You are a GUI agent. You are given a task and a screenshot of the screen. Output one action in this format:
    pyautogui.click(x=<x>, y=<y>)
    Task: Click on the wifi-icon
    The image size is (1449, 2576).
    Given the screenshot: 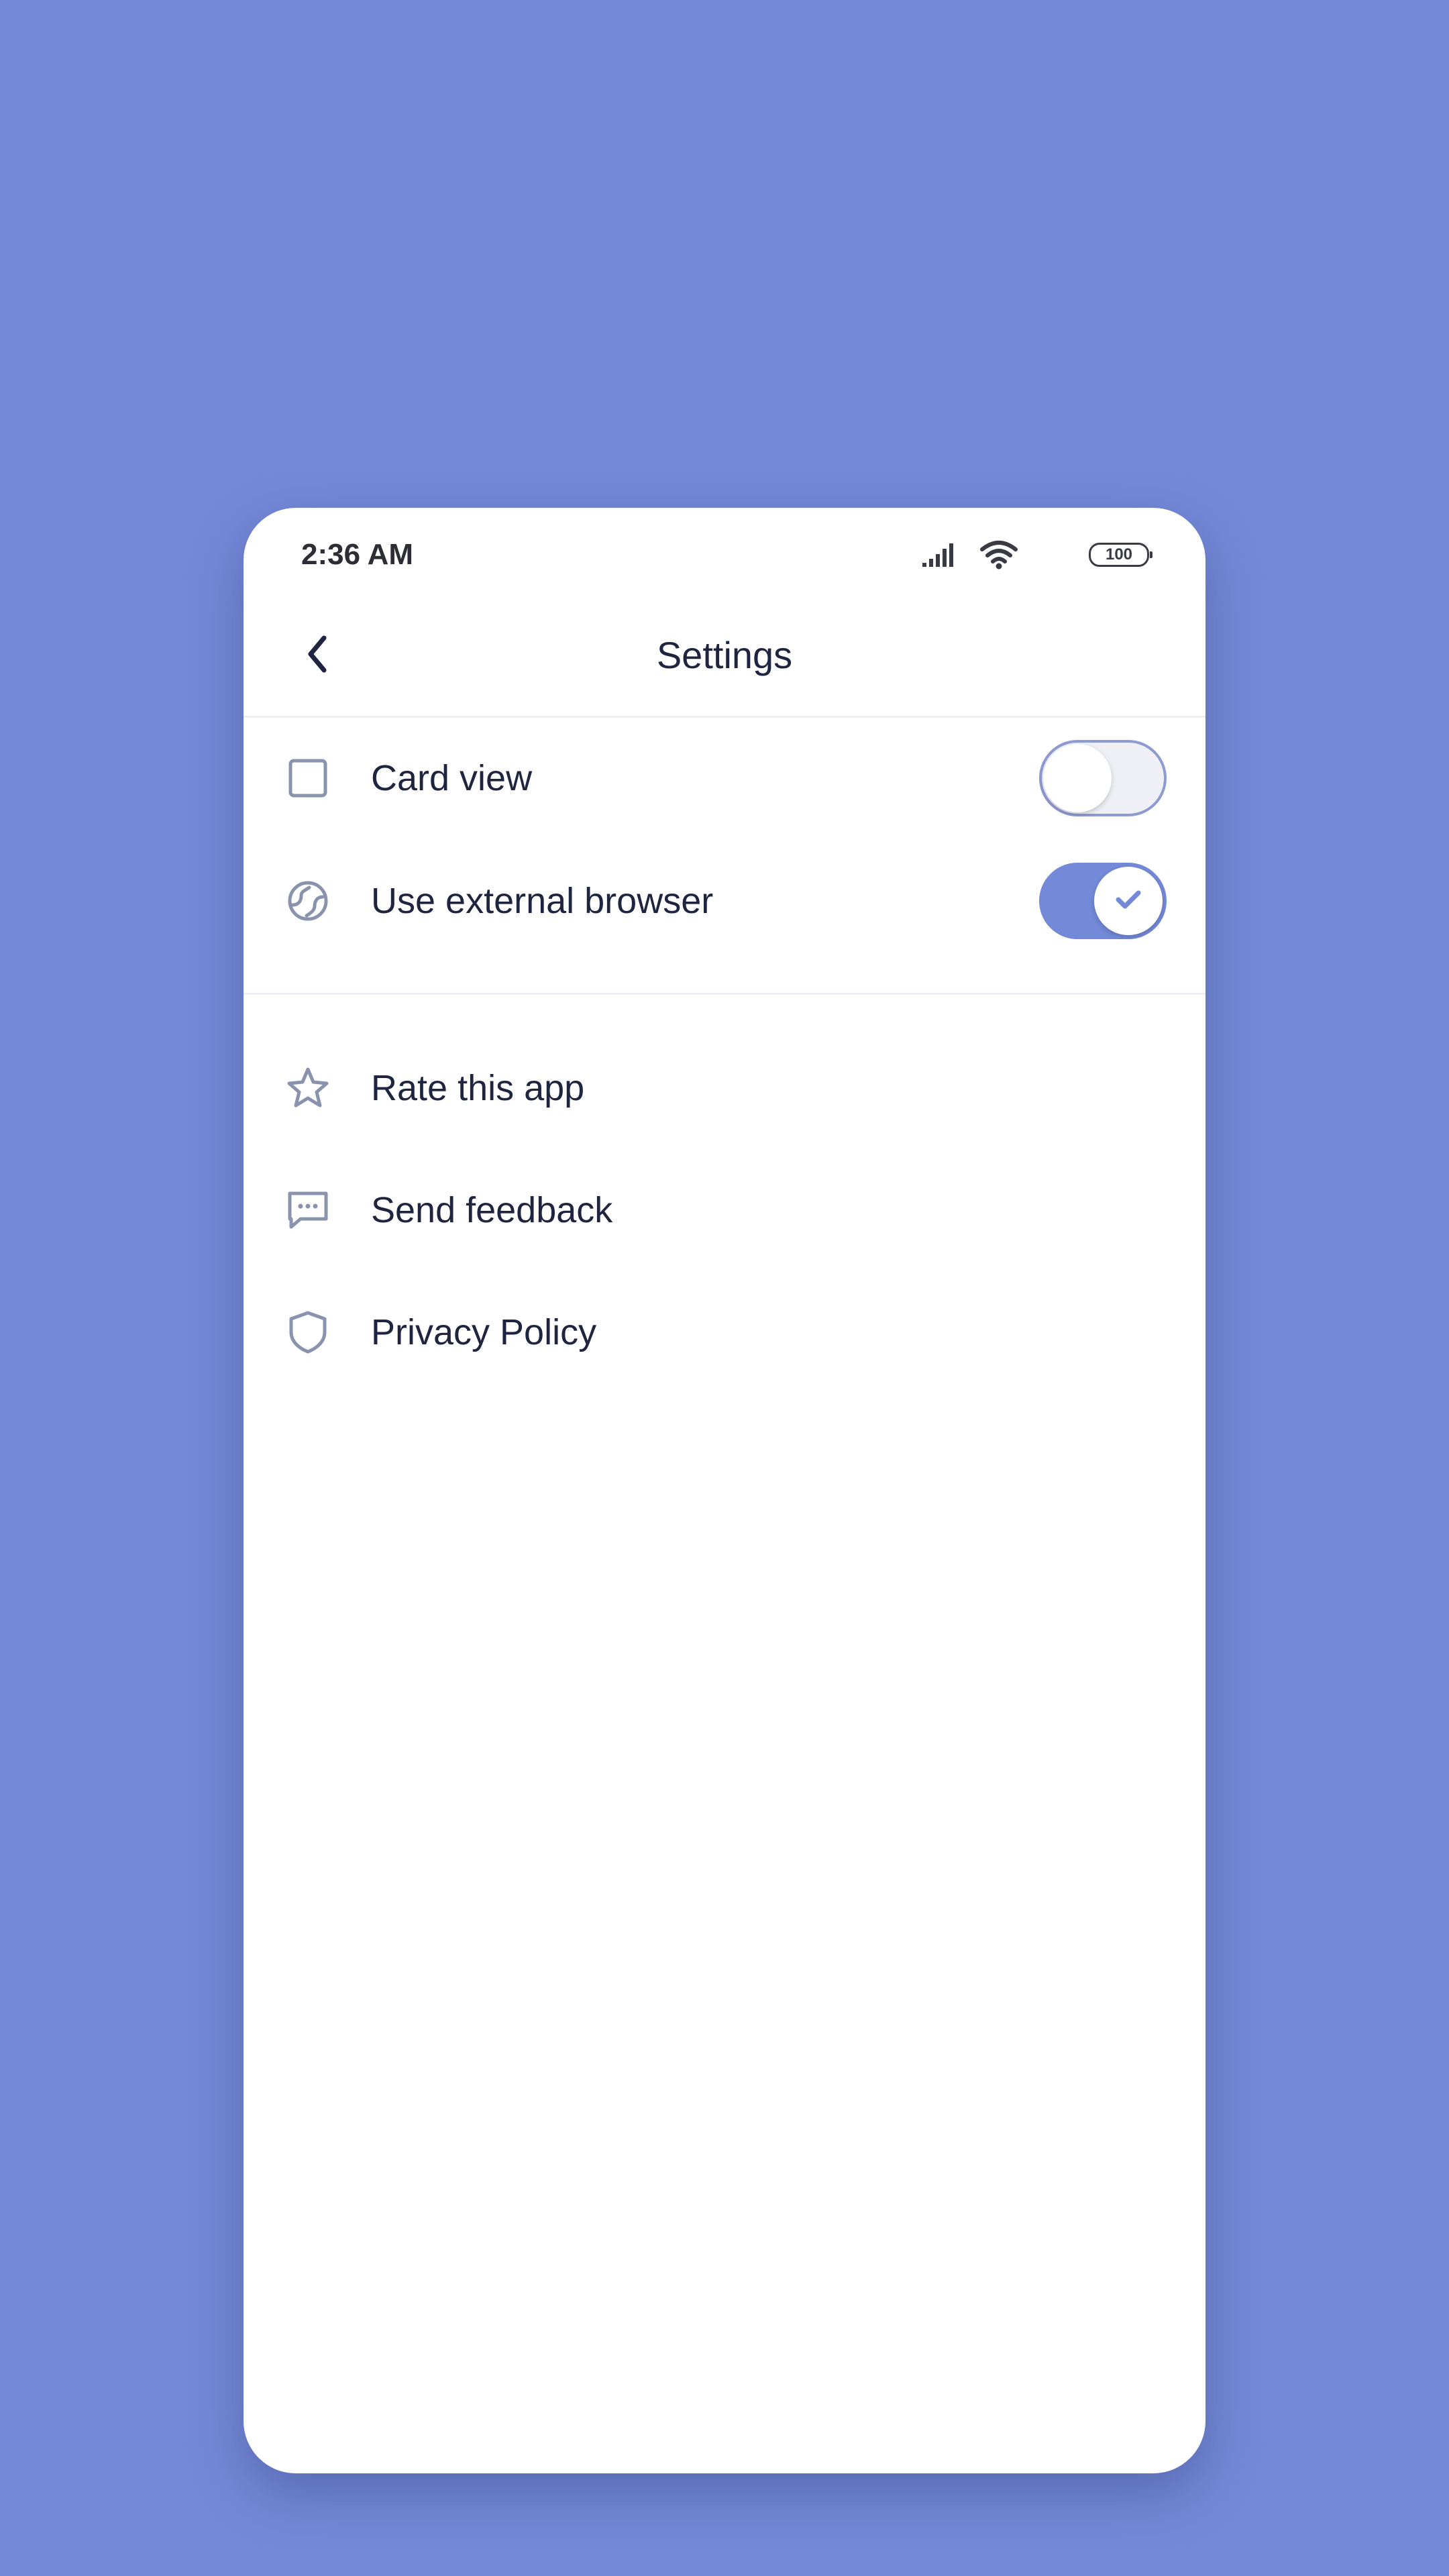 What is the action you would take?
    pyautogui.click(x=999, y=556)
    